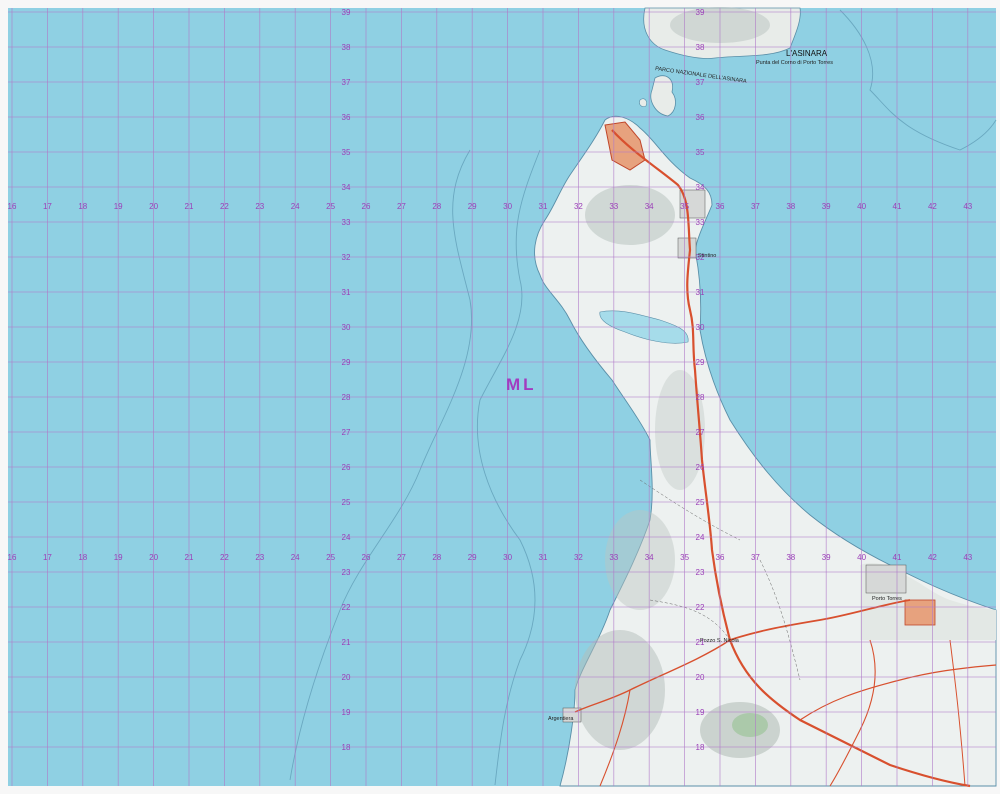 The image size is (1000, 794). Describe the element at coordinates (887, 599) in the screenshot. I see `place-label-porto-torres: Porto Torres` at that location.